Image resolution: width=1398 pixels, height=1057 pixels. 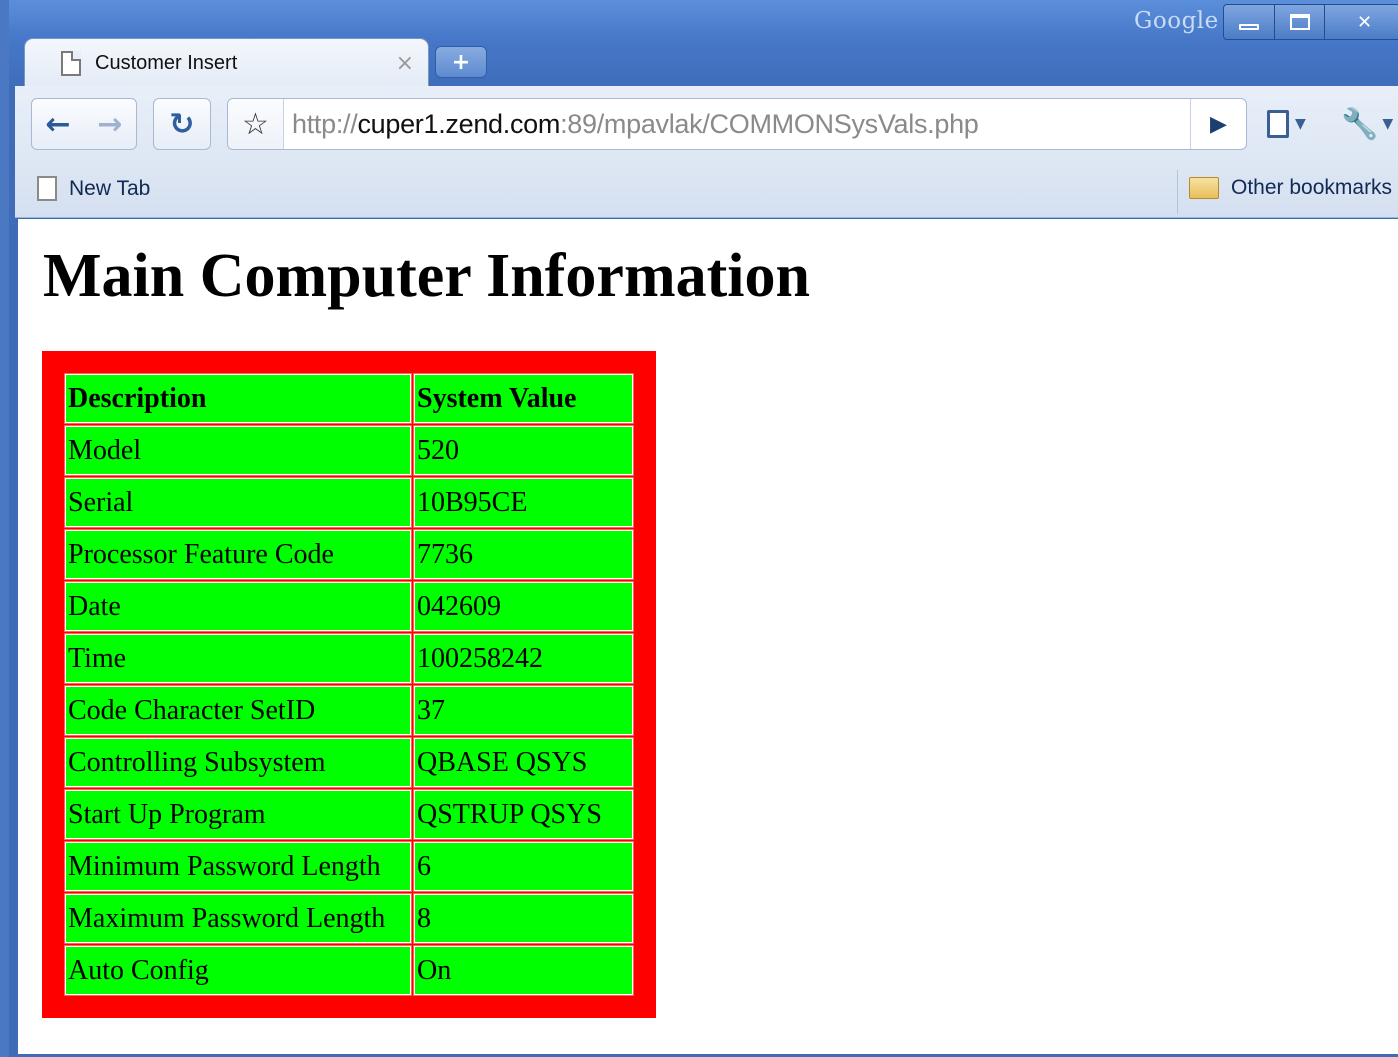 I want to click on description-cell: Time, so click(x=238, y=658).